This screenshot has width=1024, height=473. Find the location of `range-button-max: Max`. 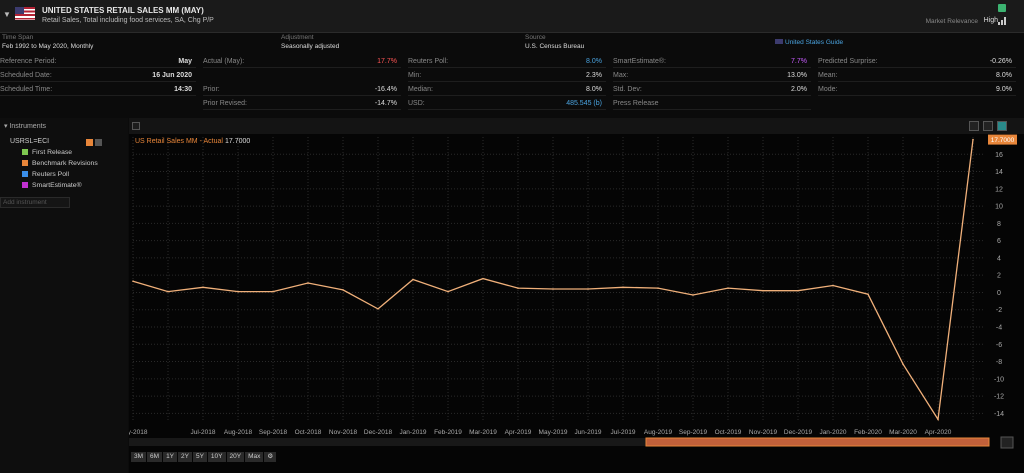

range-button-max: Max is located at coordinates (254, 457).